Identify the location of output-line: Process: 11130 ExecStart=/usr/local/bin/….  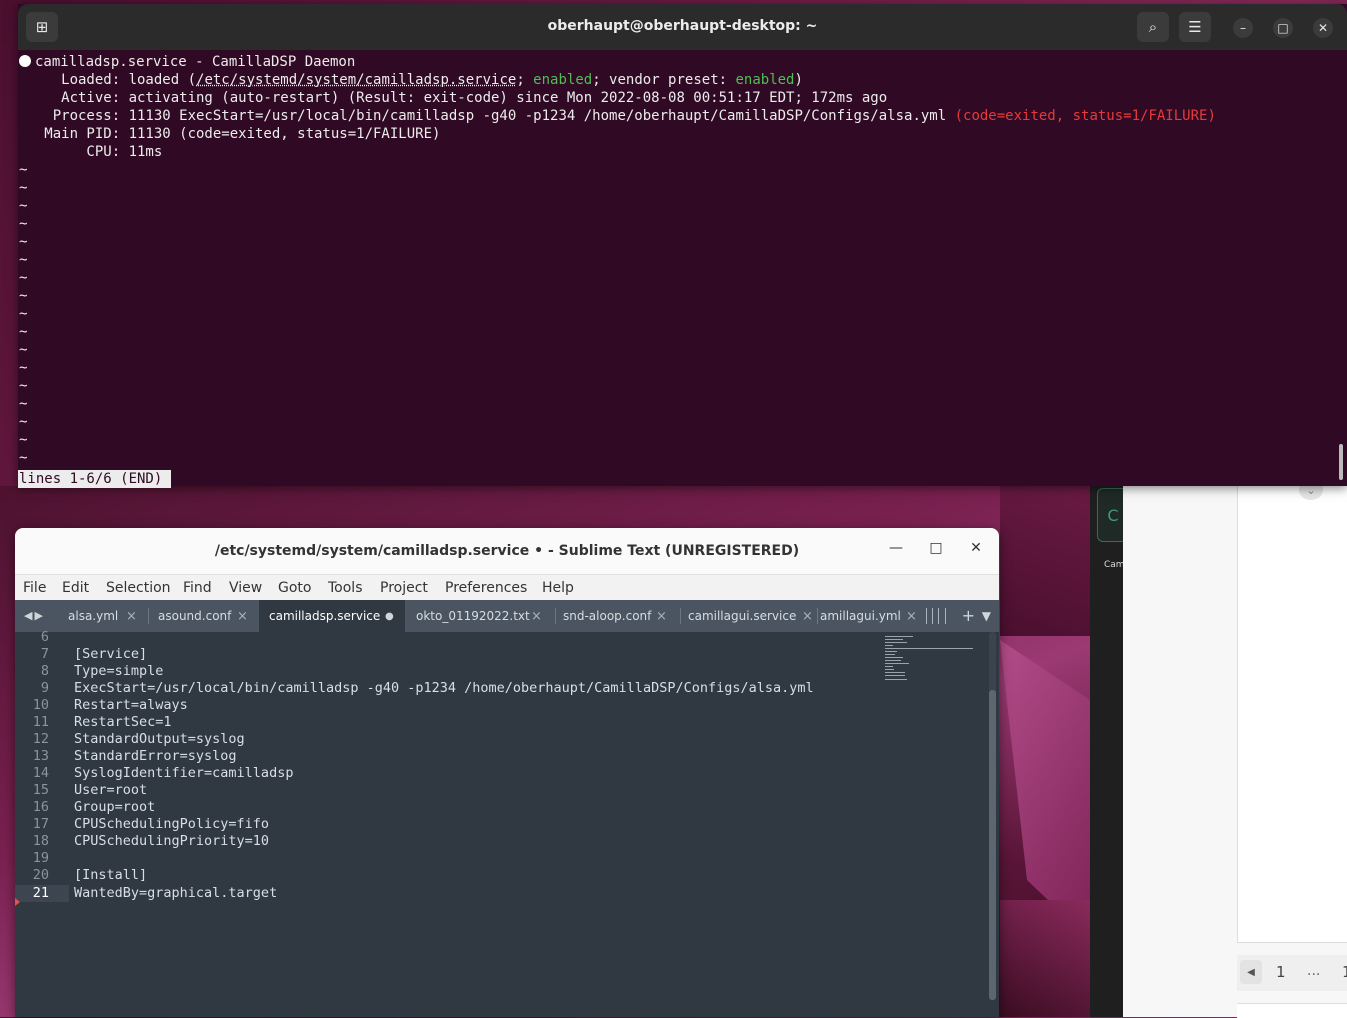
(617, 116).